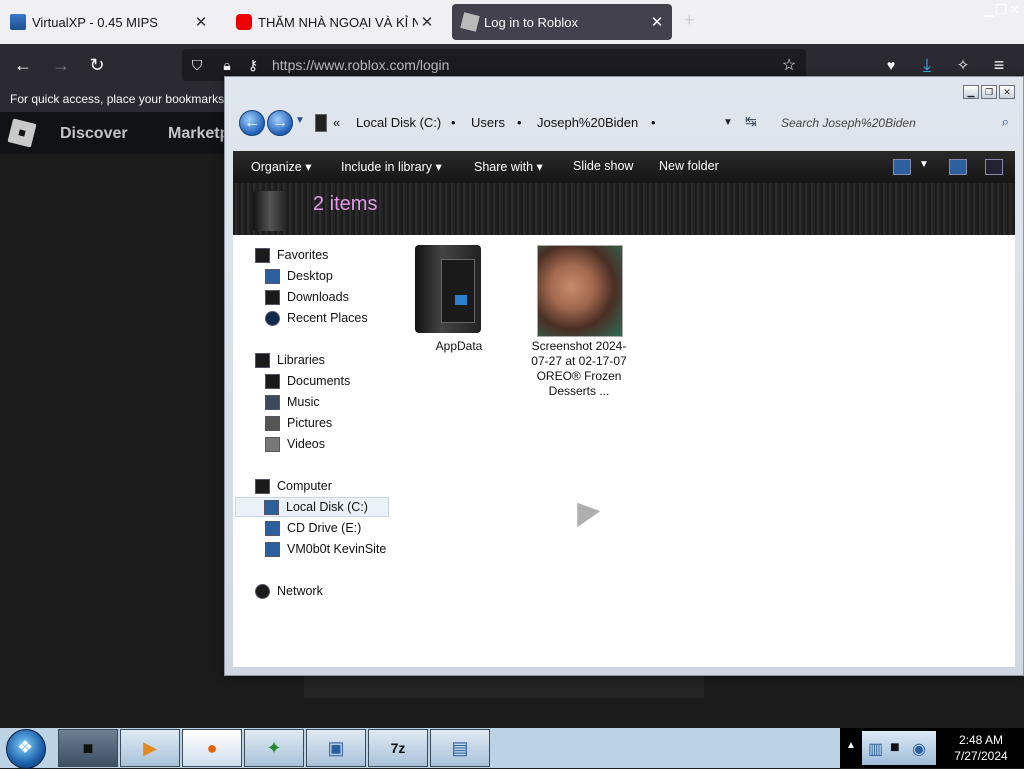 This screenshot has height=769, width=1024. What do you see at coordinates (958, 167) in the screenshot?
I see `preview-pane-icon` at bounding box center [958, 167].